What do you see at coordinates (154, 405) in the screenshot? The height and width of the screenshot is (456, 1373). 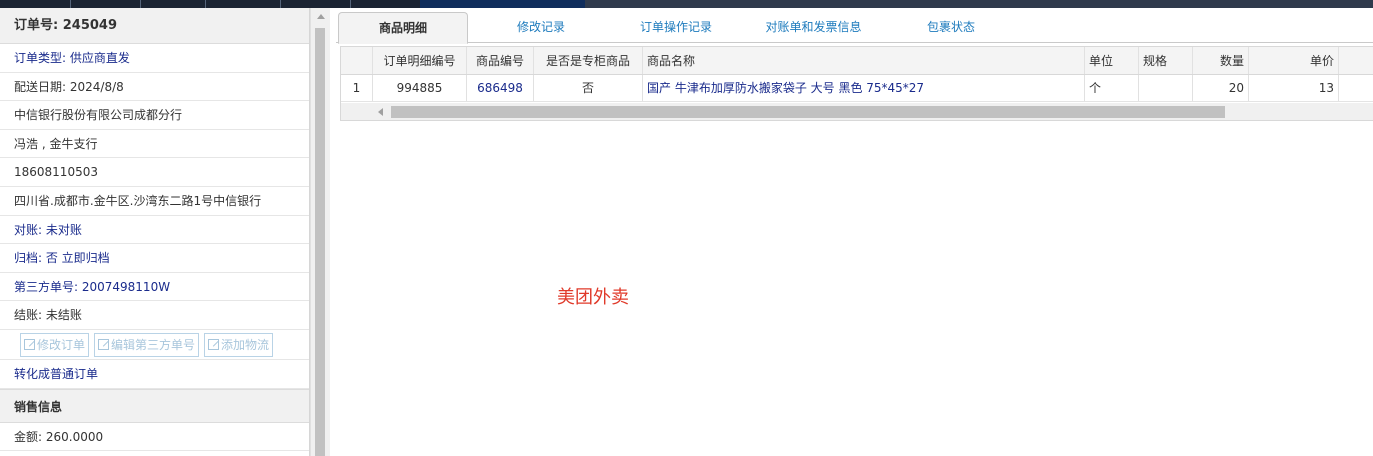 I see `sales-info-section: 销售信息` at bounding box center [154, 405].